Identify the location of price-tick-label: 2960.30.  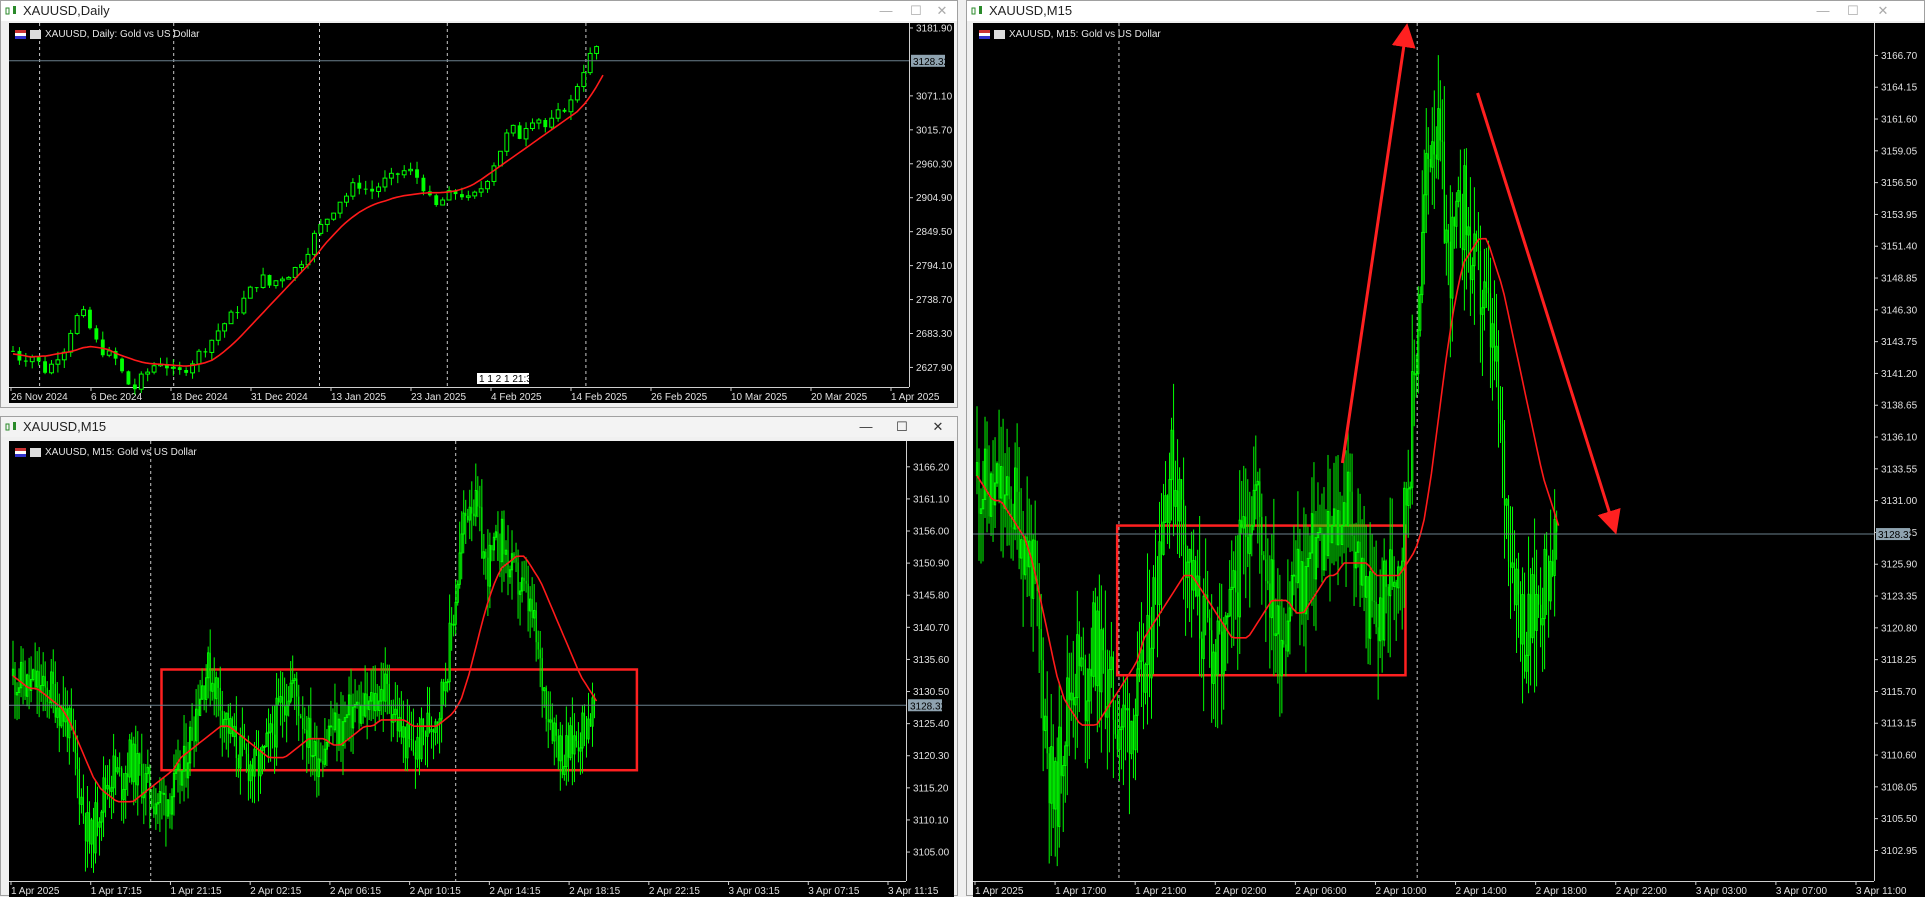
(934, 164).